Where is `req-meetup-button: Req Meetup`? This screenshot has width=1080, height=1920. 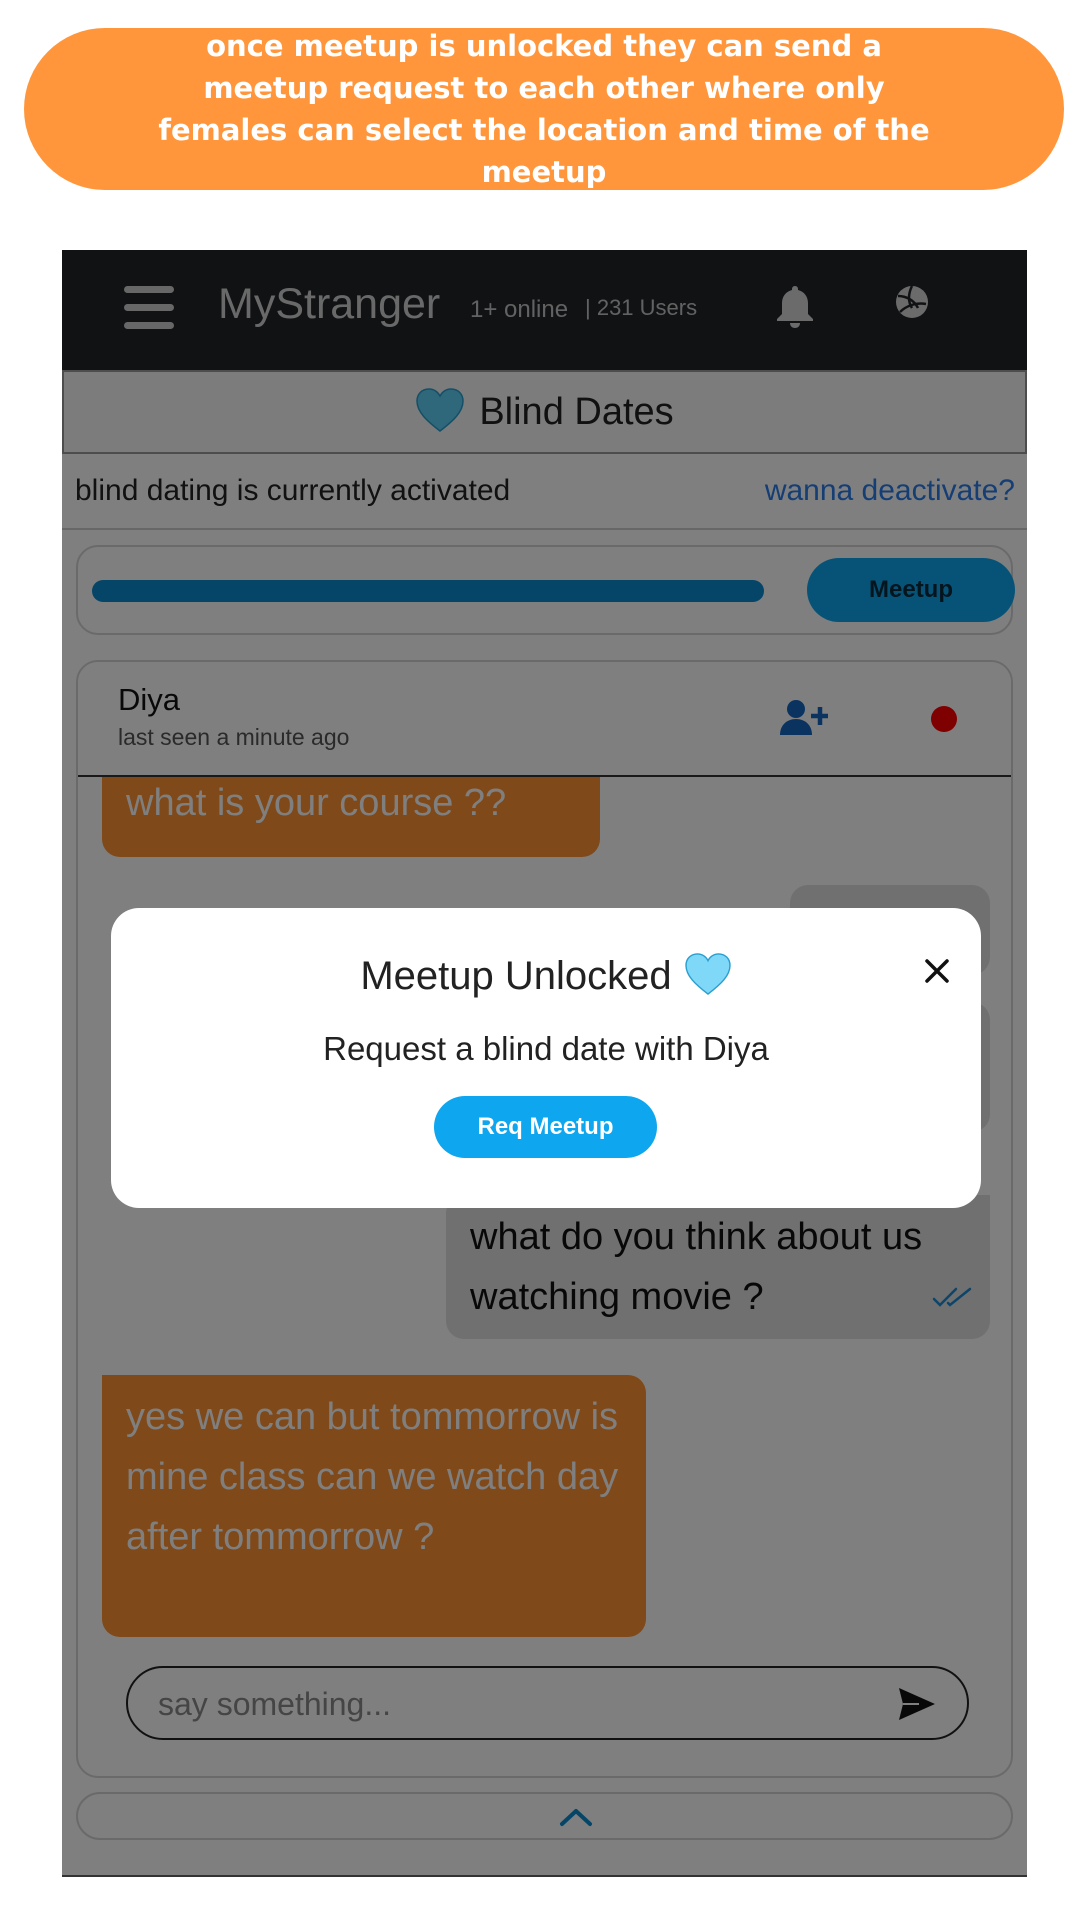
req-meetup-button: Req Meetup is located at coordinates (545, 1127).